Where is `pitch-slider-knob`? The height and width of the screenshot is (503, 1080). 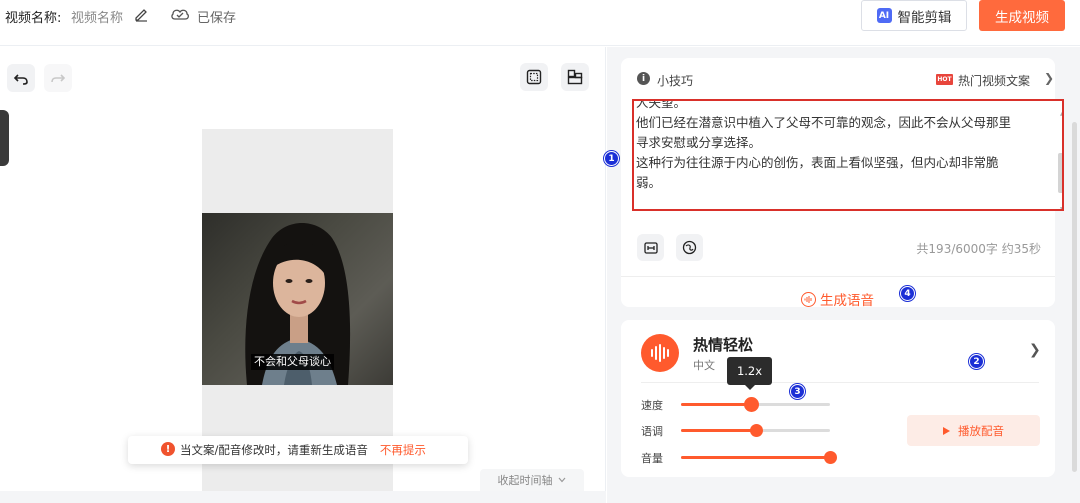
pitch-slider-knob is located at coordinates (756, 430).